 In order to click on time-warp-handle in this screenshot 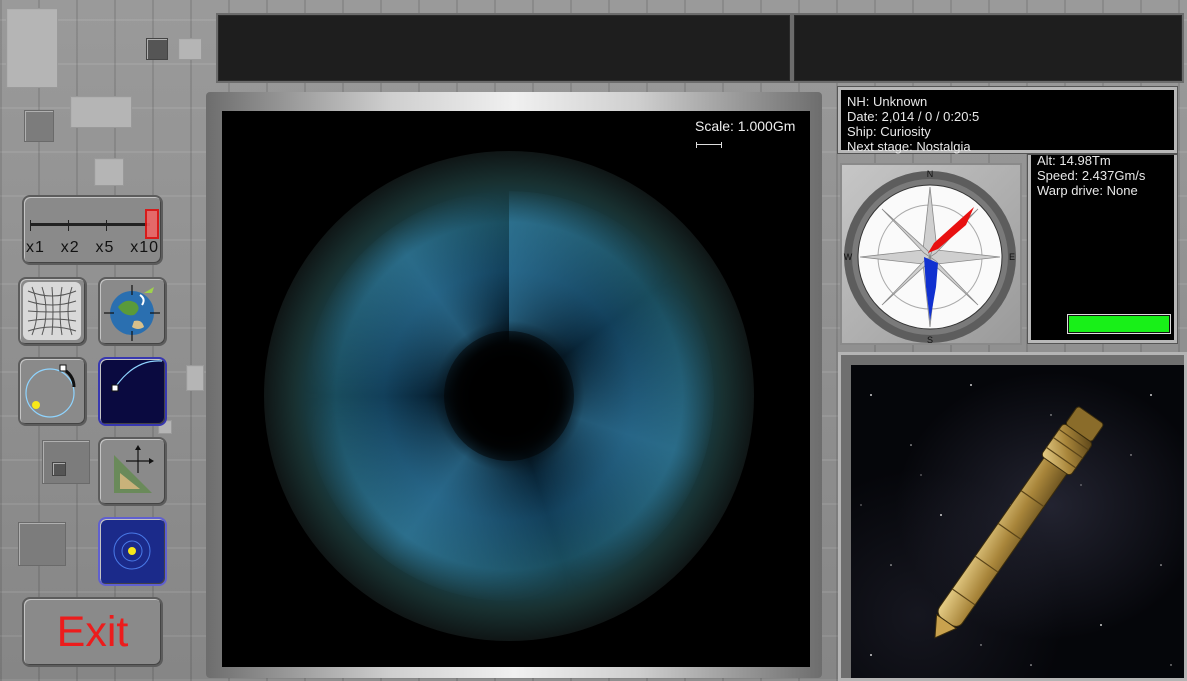, I will do `click(152, 224)`.